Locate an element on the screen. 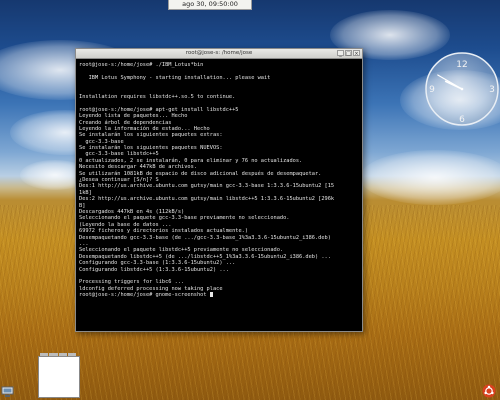 The height and width of the screenshot is (400, 500). clock-numeral-12: 12 is located at coordinates (461, 65).